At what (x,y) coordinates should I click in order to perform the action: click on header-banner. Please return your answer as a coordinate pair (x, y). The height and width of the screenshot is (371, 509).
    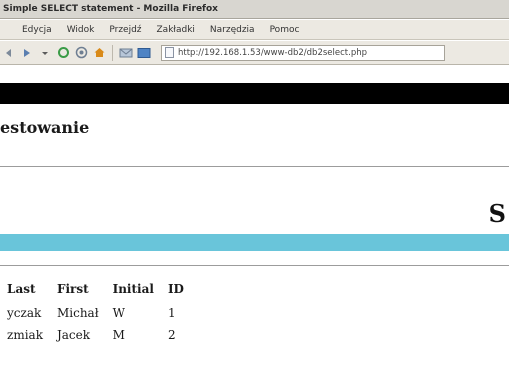
    Looking at the image, I should click on (254, 93).